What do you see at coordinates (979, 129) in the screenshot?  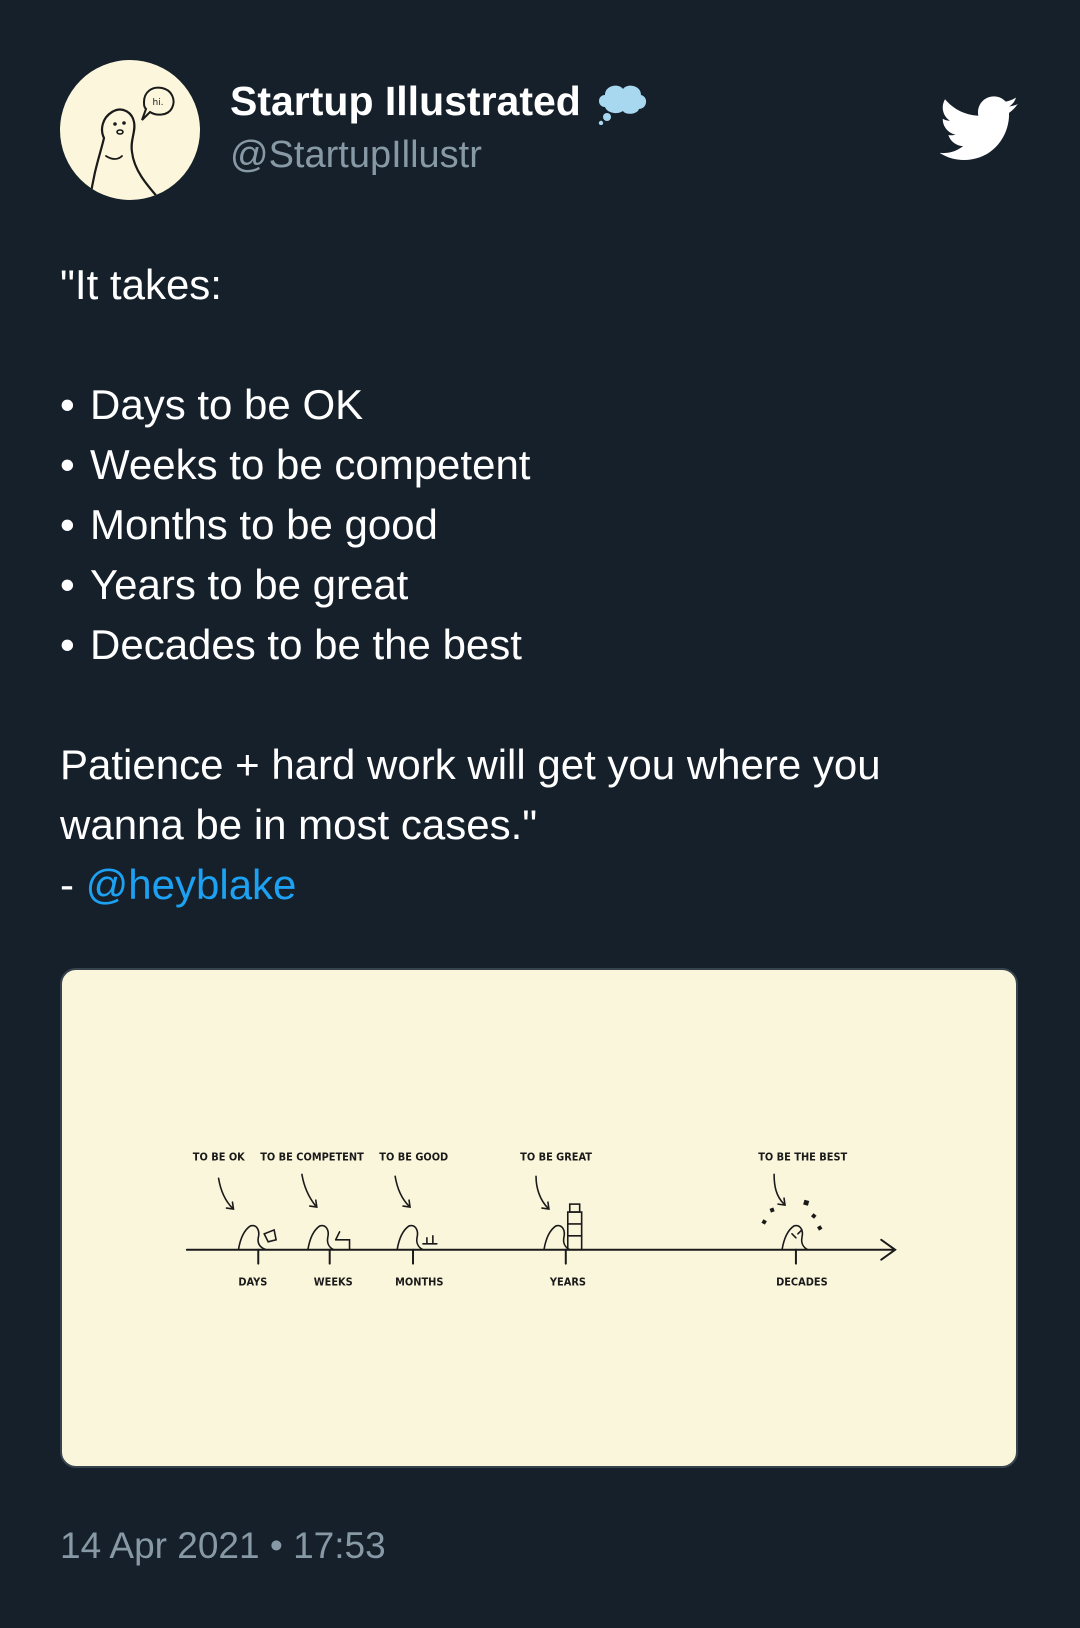 I see `twitter-bird-icon` at bounding box center [979, 129].